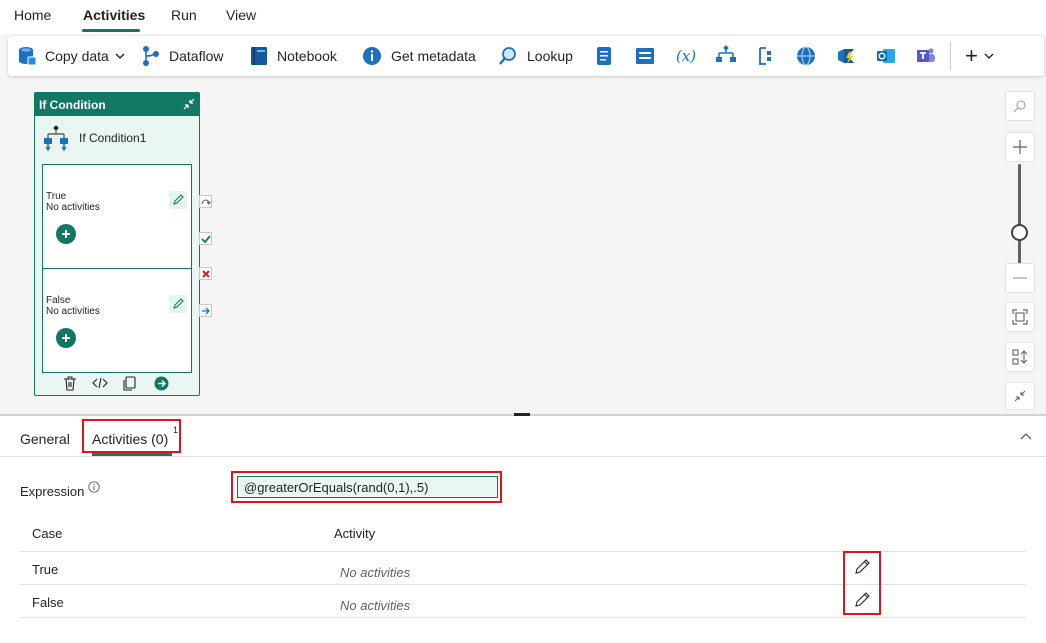  Describe the element at coordinates (182, 56) in the screenshot. I see `dataflow-button: Dataflow` at that location.